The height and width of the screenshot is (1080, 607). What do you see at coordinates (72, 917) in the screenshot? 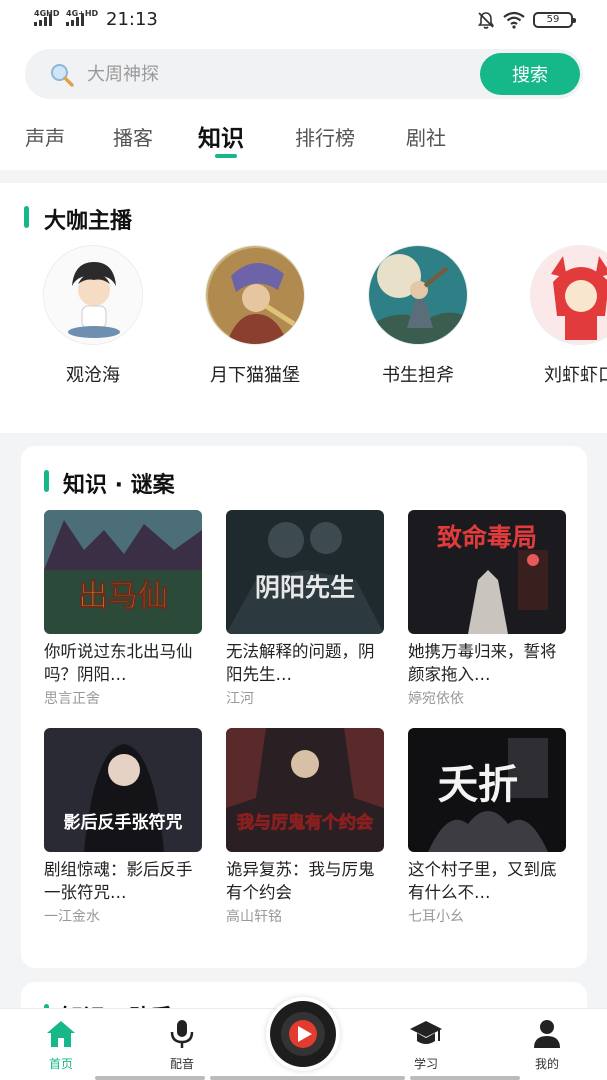
I see `book-author: 一江金水` at bounding box center [72, 917].